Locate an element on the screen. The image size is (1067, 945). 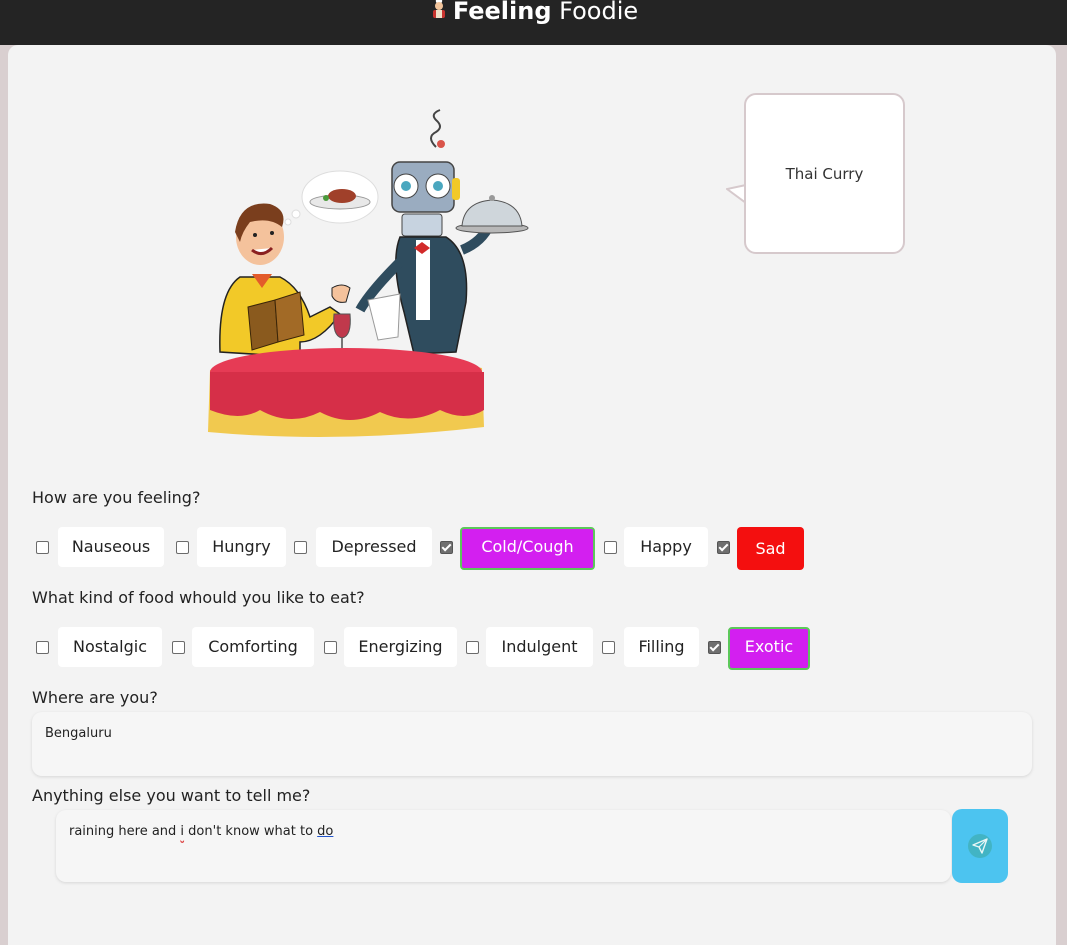
chip-nauseous: Nauseous is located at coordinates (111, 547).